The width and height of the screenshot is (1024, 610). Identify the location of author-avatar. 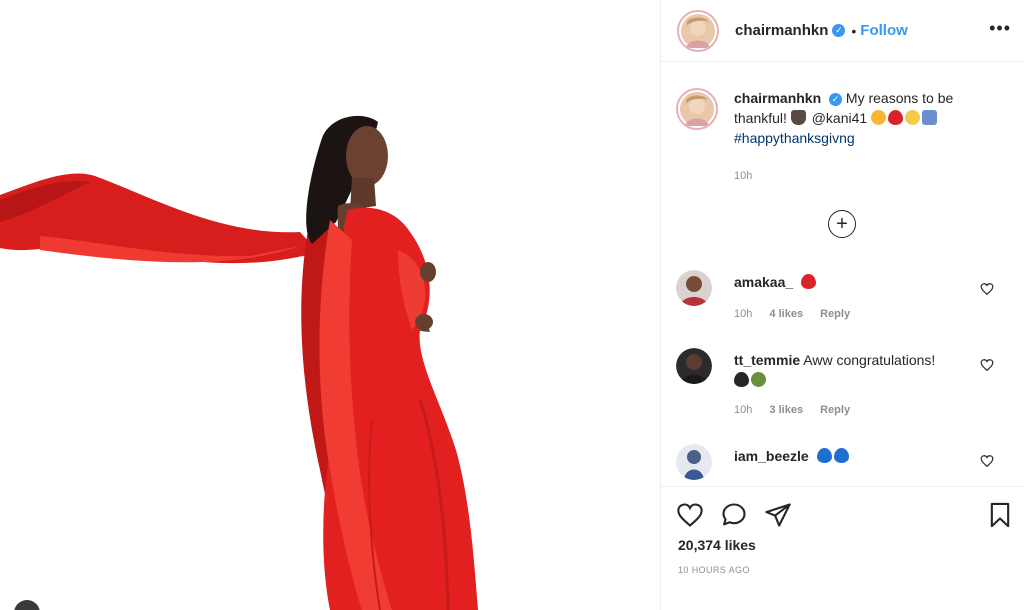
(698, 30).